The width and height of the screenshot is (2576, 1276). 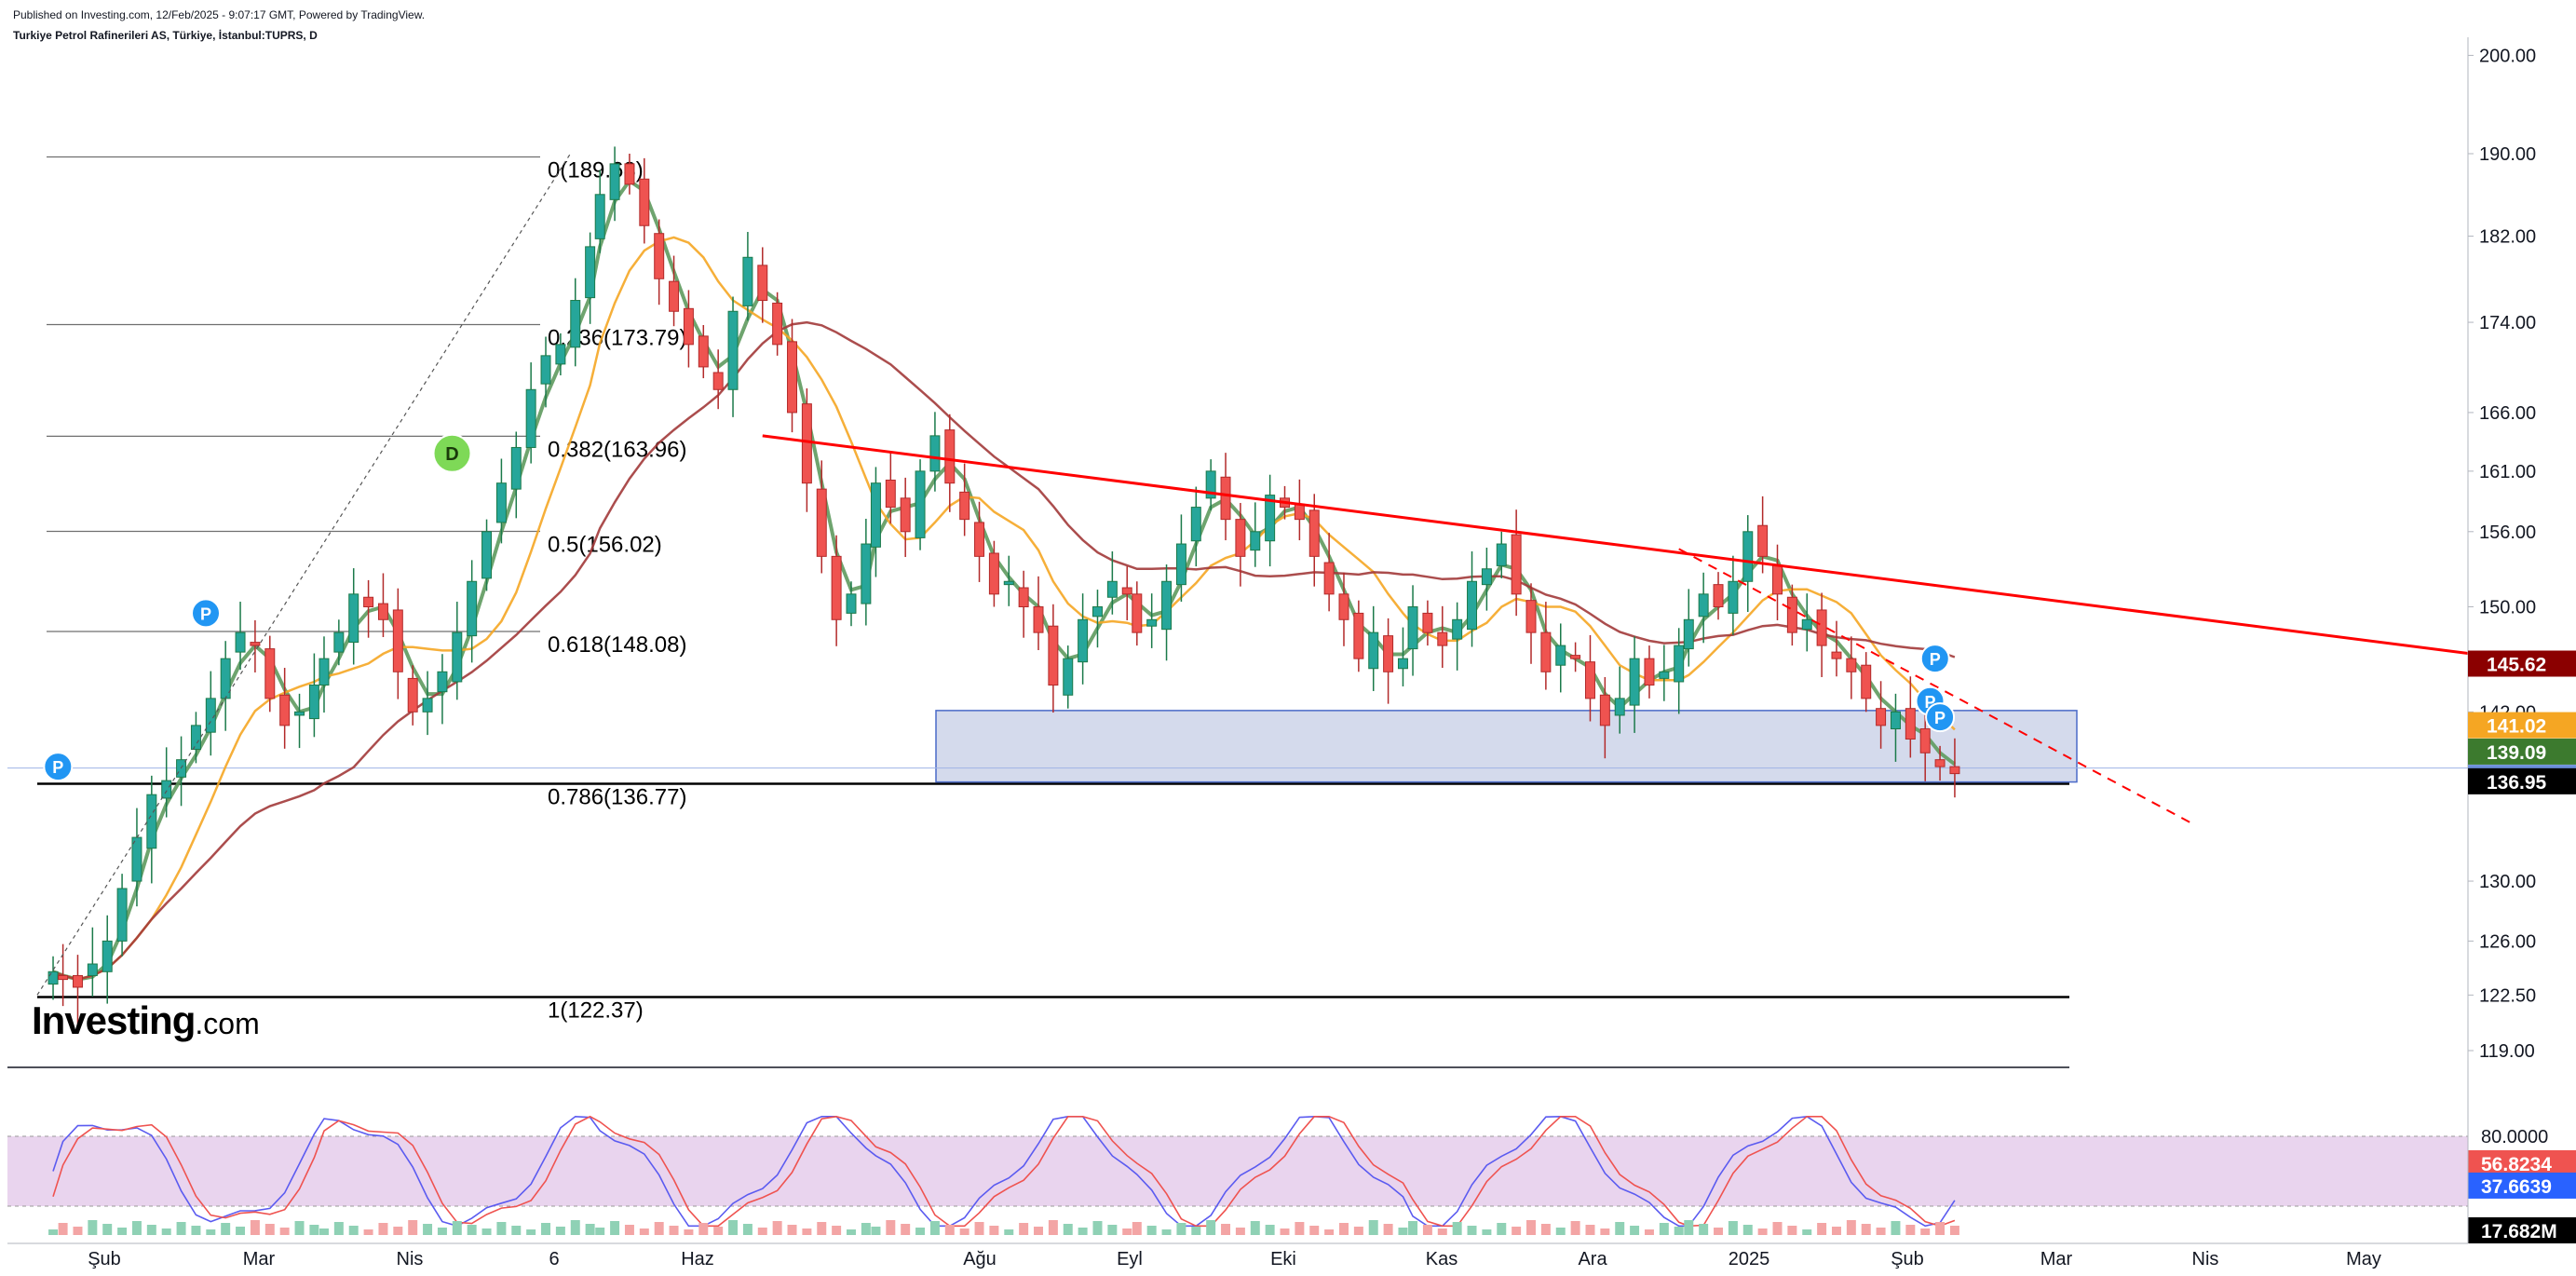 I want to click on support-zone, so click(x=1237, y=746).